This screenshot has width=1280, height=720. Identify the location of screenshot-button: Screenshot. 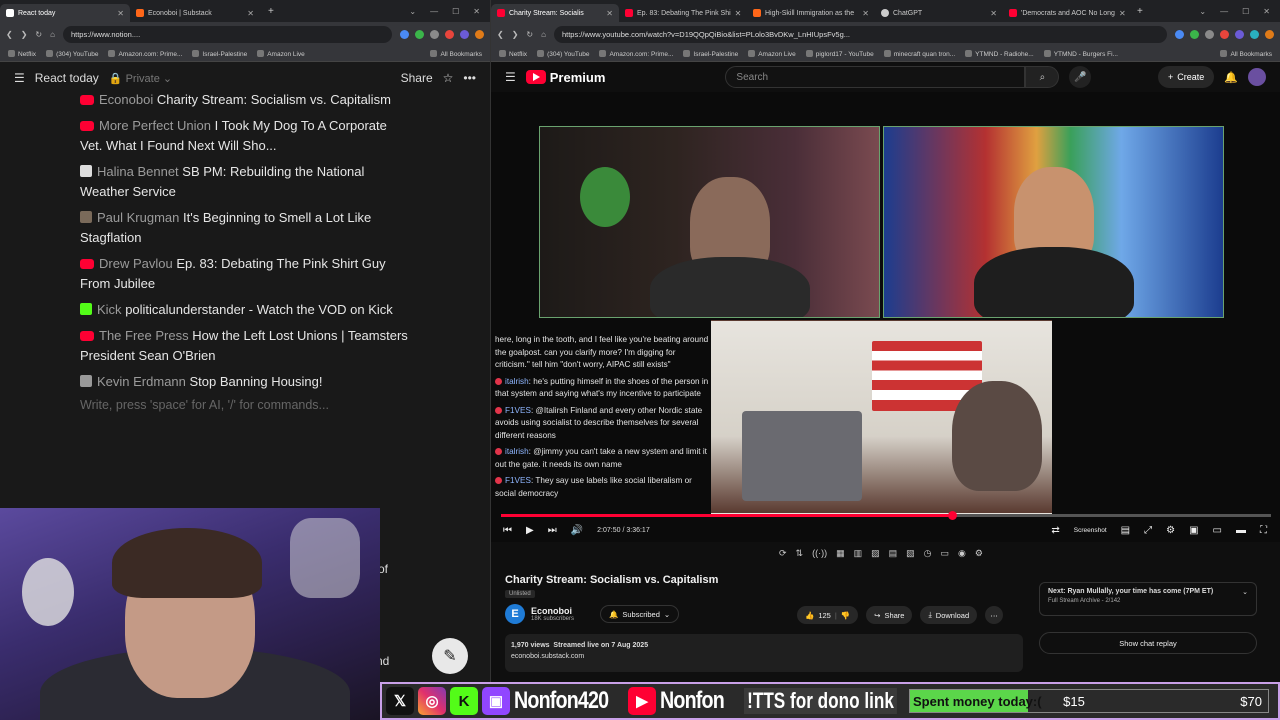
(1090, 530).